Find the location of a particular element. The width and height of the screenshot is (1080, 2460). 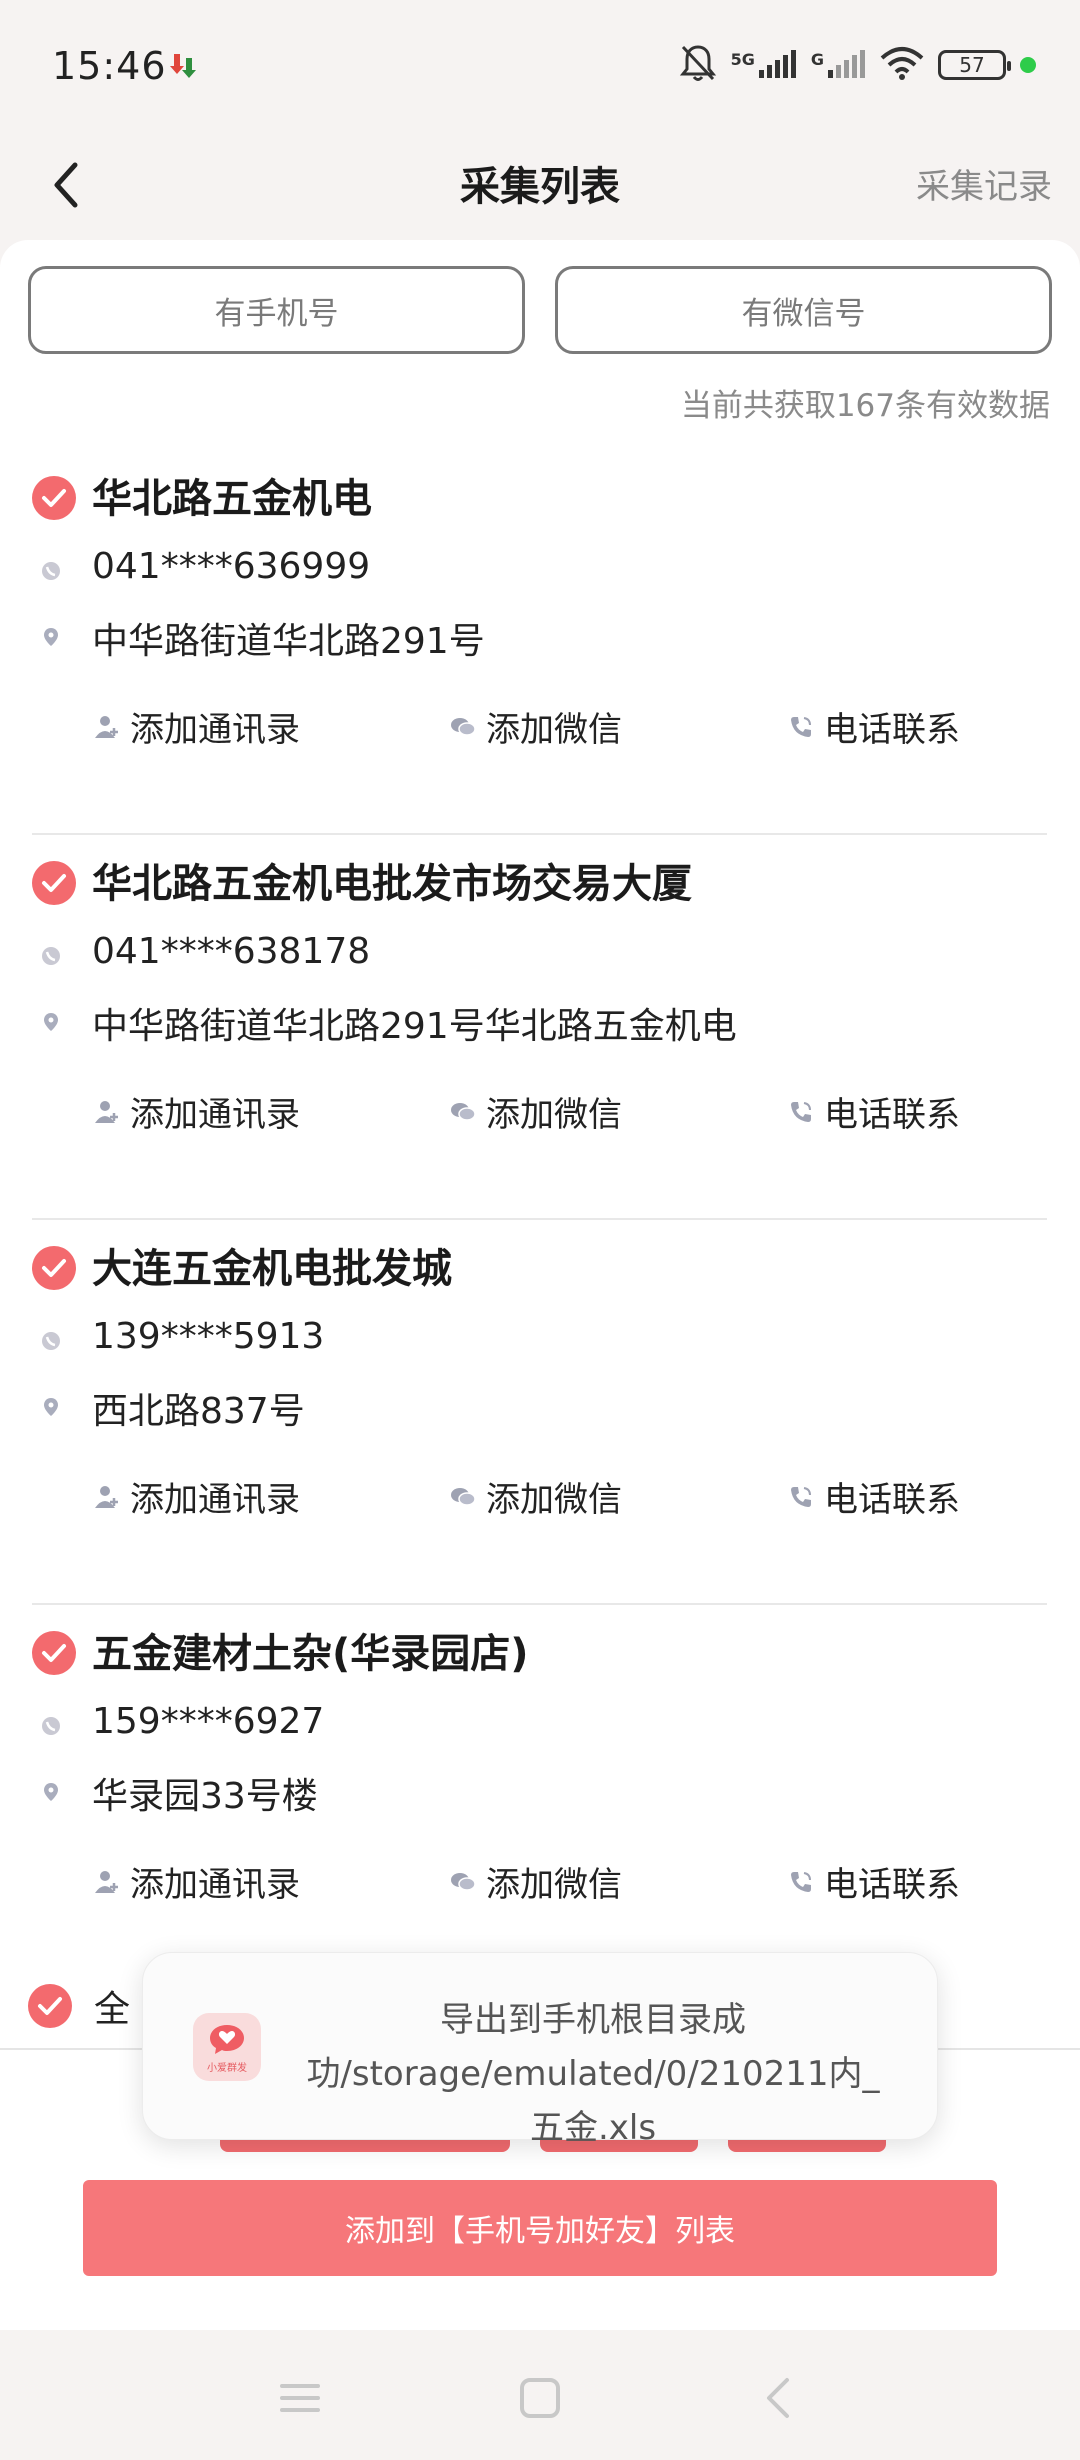

system-navigation-bar is located at coordinates (540, 2395).